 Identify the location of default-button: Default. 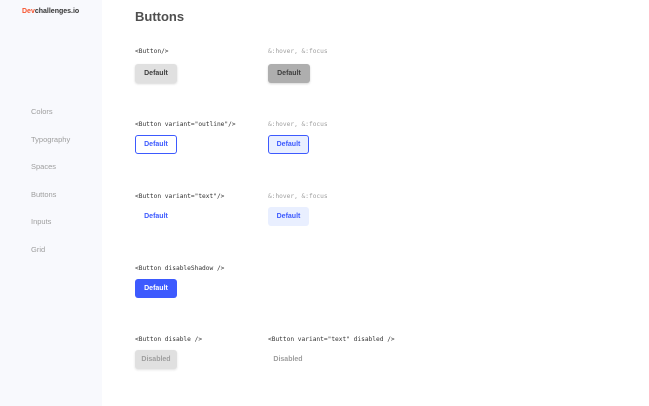
(156, 73).